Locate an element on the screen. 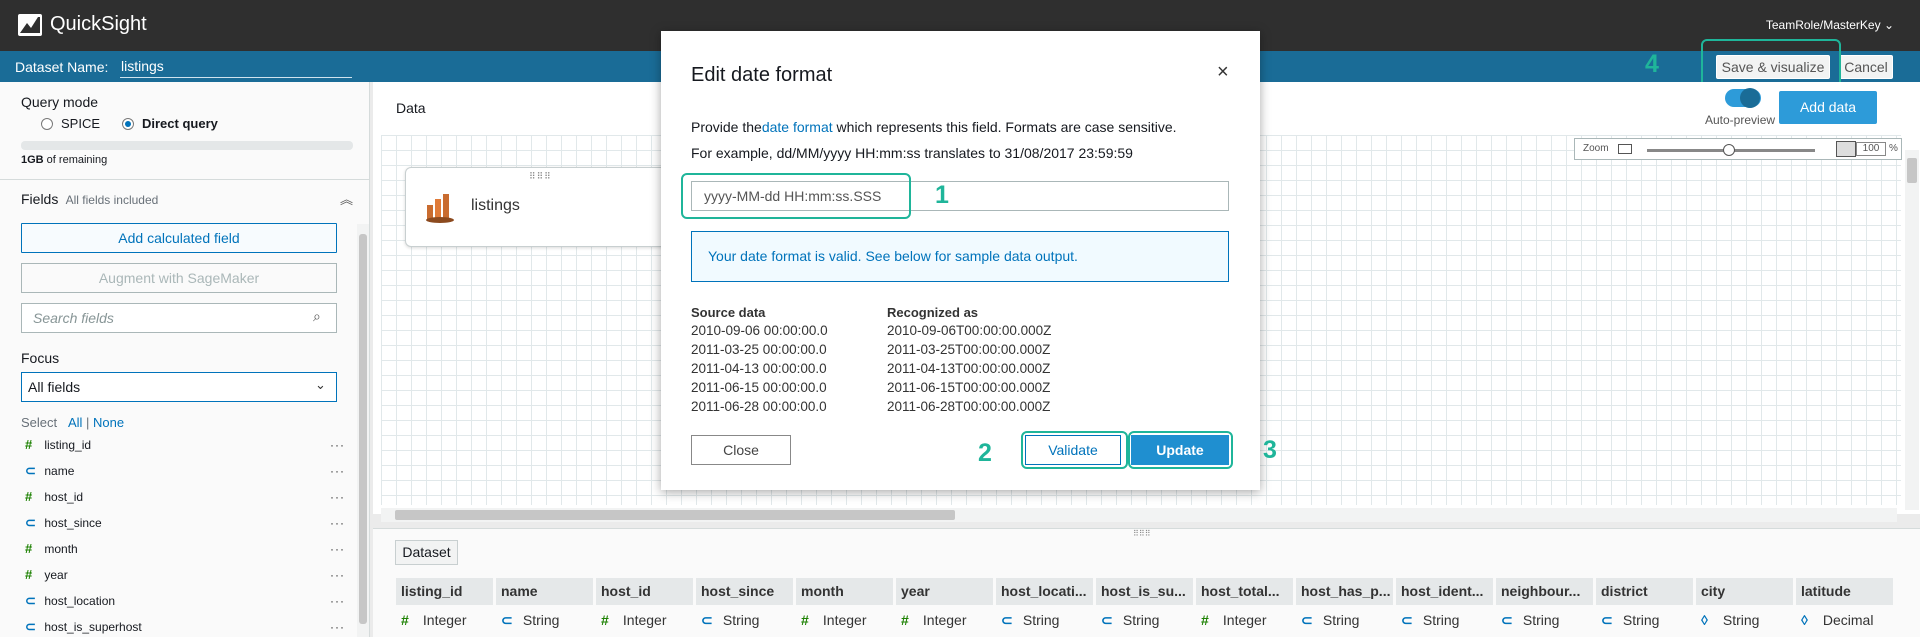 The height and width of the screenshot is (637, 1920). add-calculated-field-button: Add calculated field is located at coordinates (179, 238).